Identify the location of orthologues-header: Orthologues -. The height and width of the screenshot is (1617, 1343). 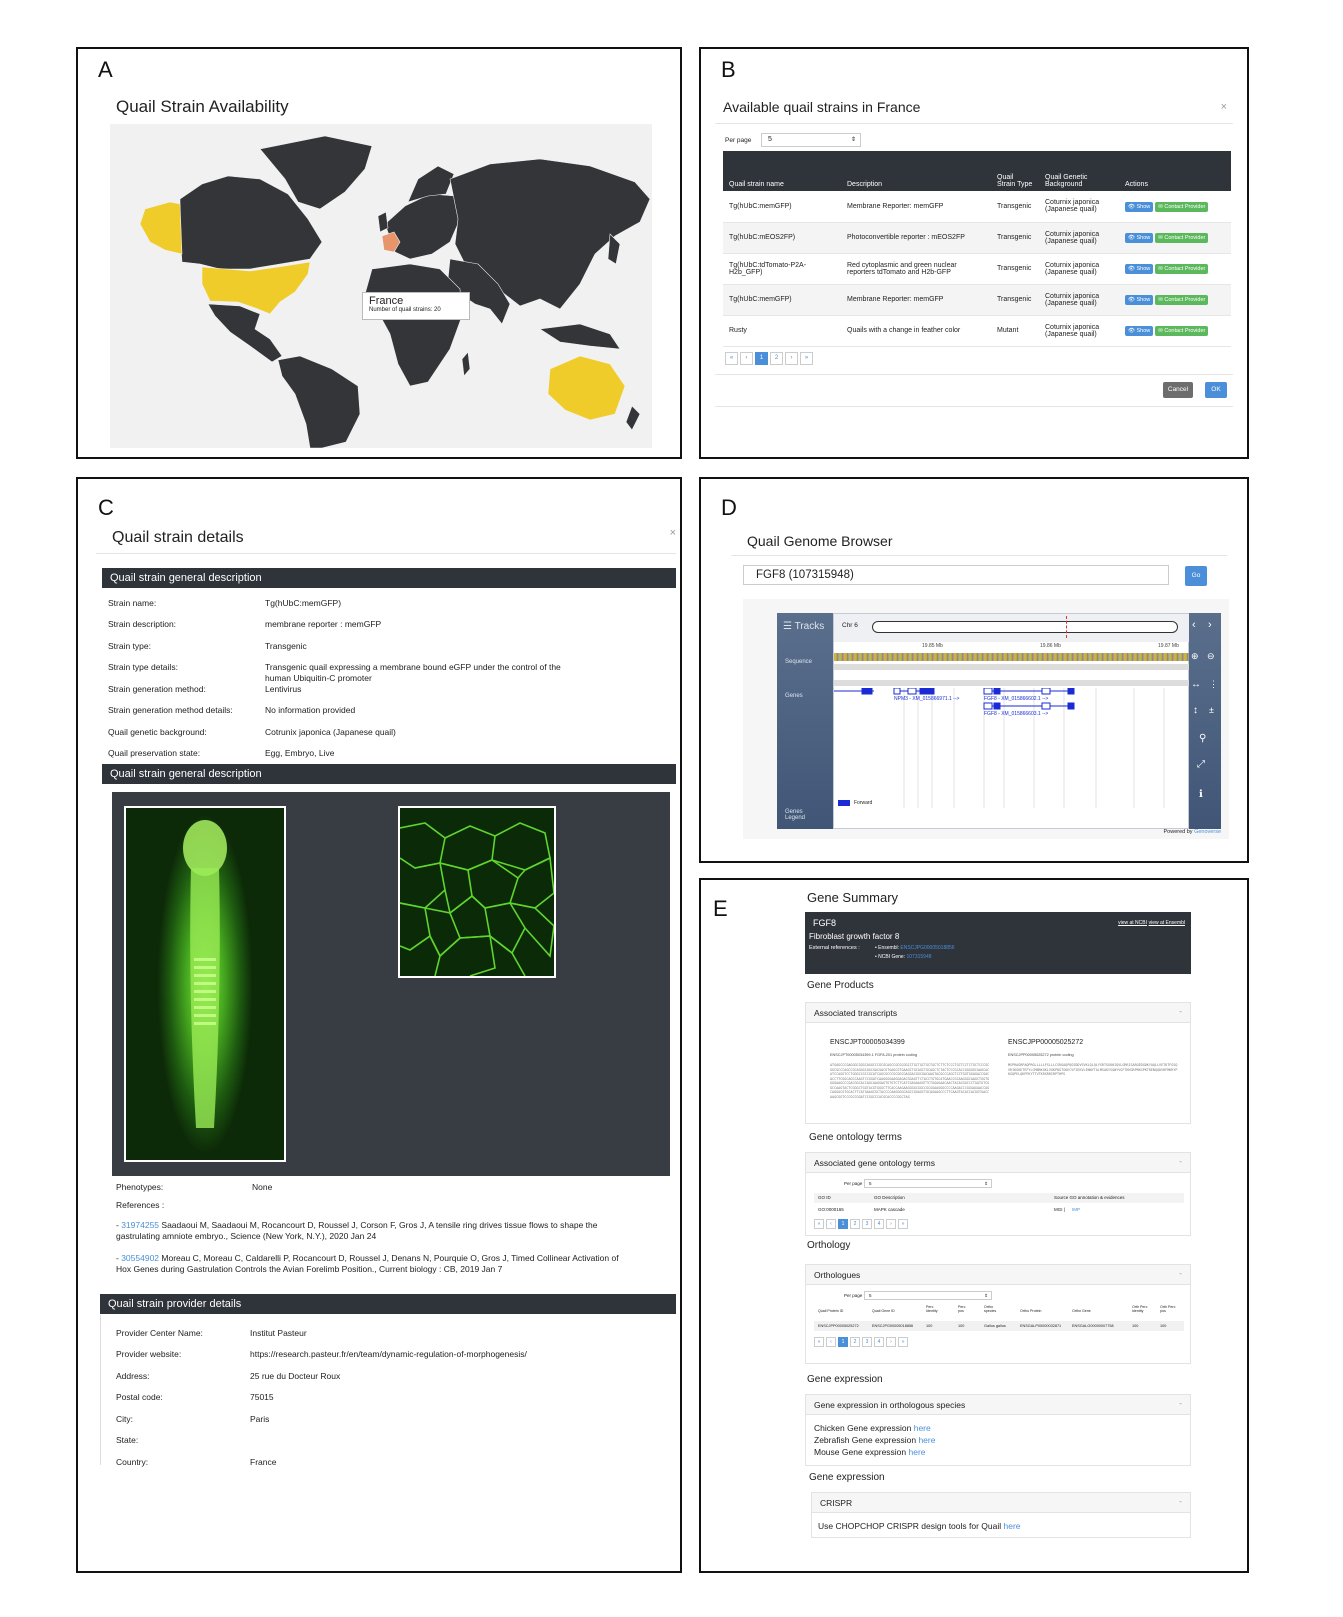
(998, 1275).